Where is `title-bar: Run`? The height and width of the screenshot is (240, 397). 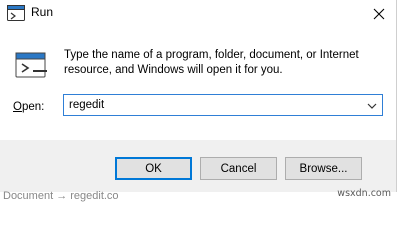 title-bar: Run is located at coordinates (198, 15).